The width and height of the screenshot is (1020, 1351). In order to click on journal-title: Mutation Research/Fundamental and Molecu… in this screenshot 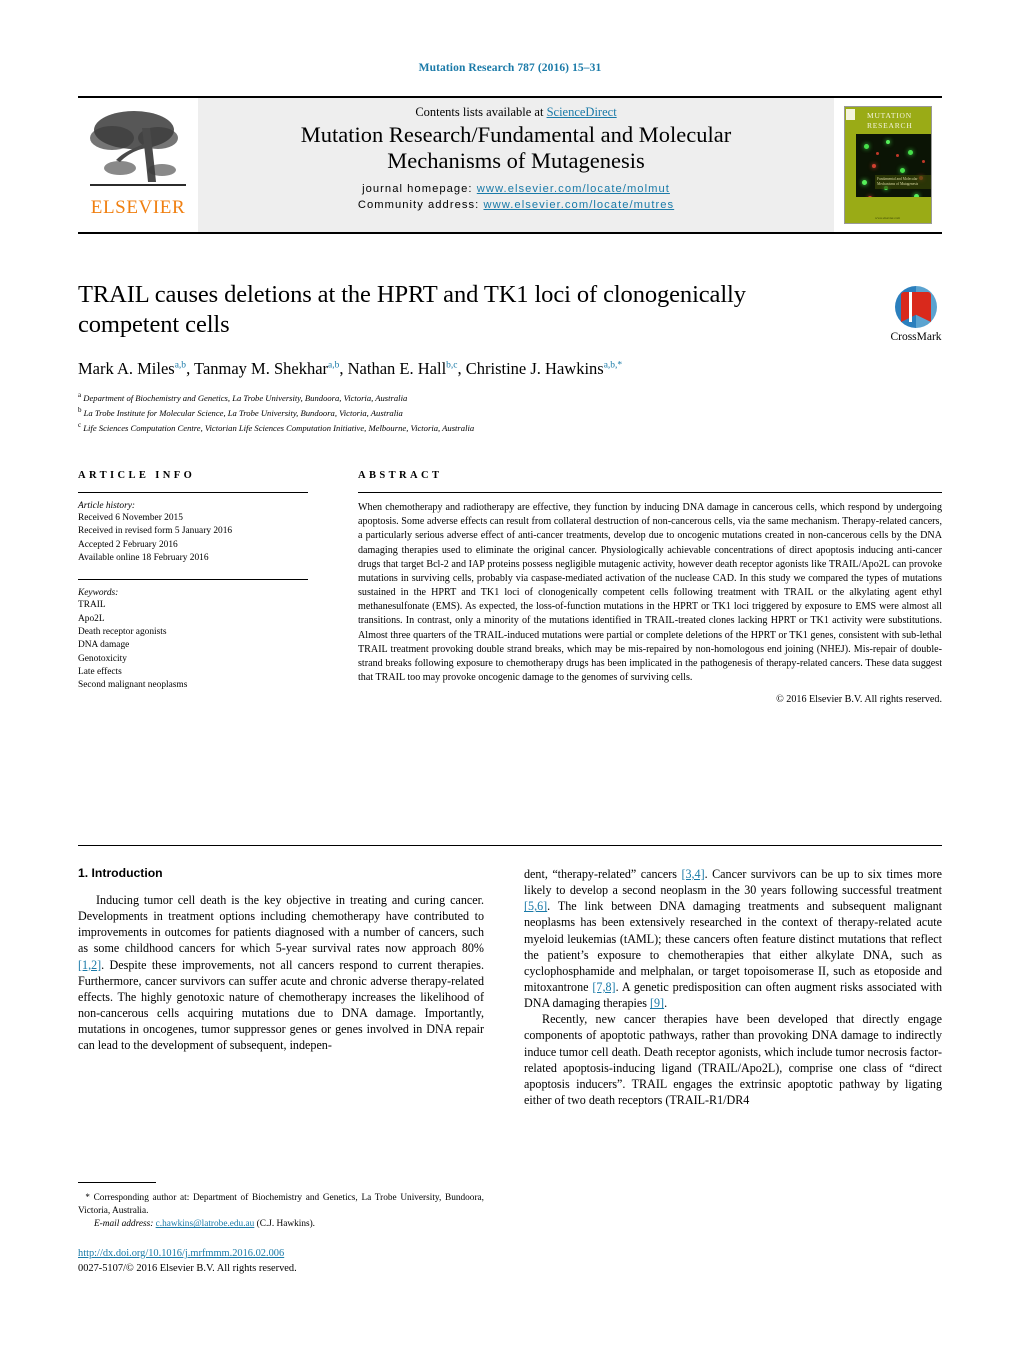, I will do `click(516, 148)`.